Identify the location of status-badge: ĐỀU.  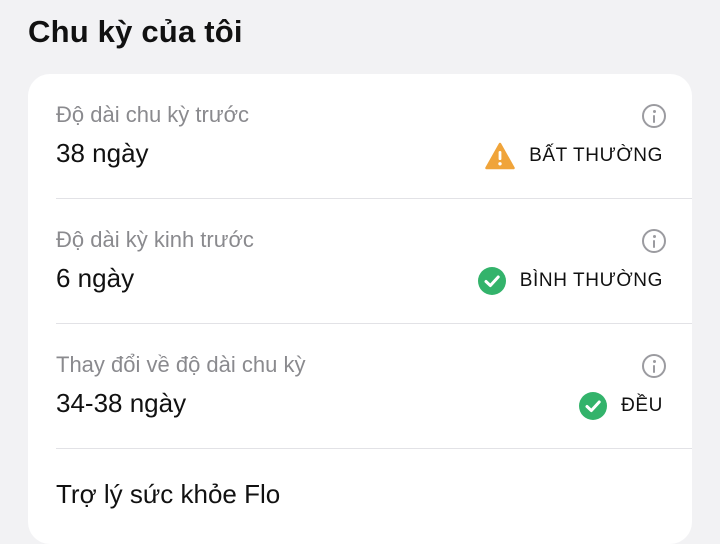
(621, 406).